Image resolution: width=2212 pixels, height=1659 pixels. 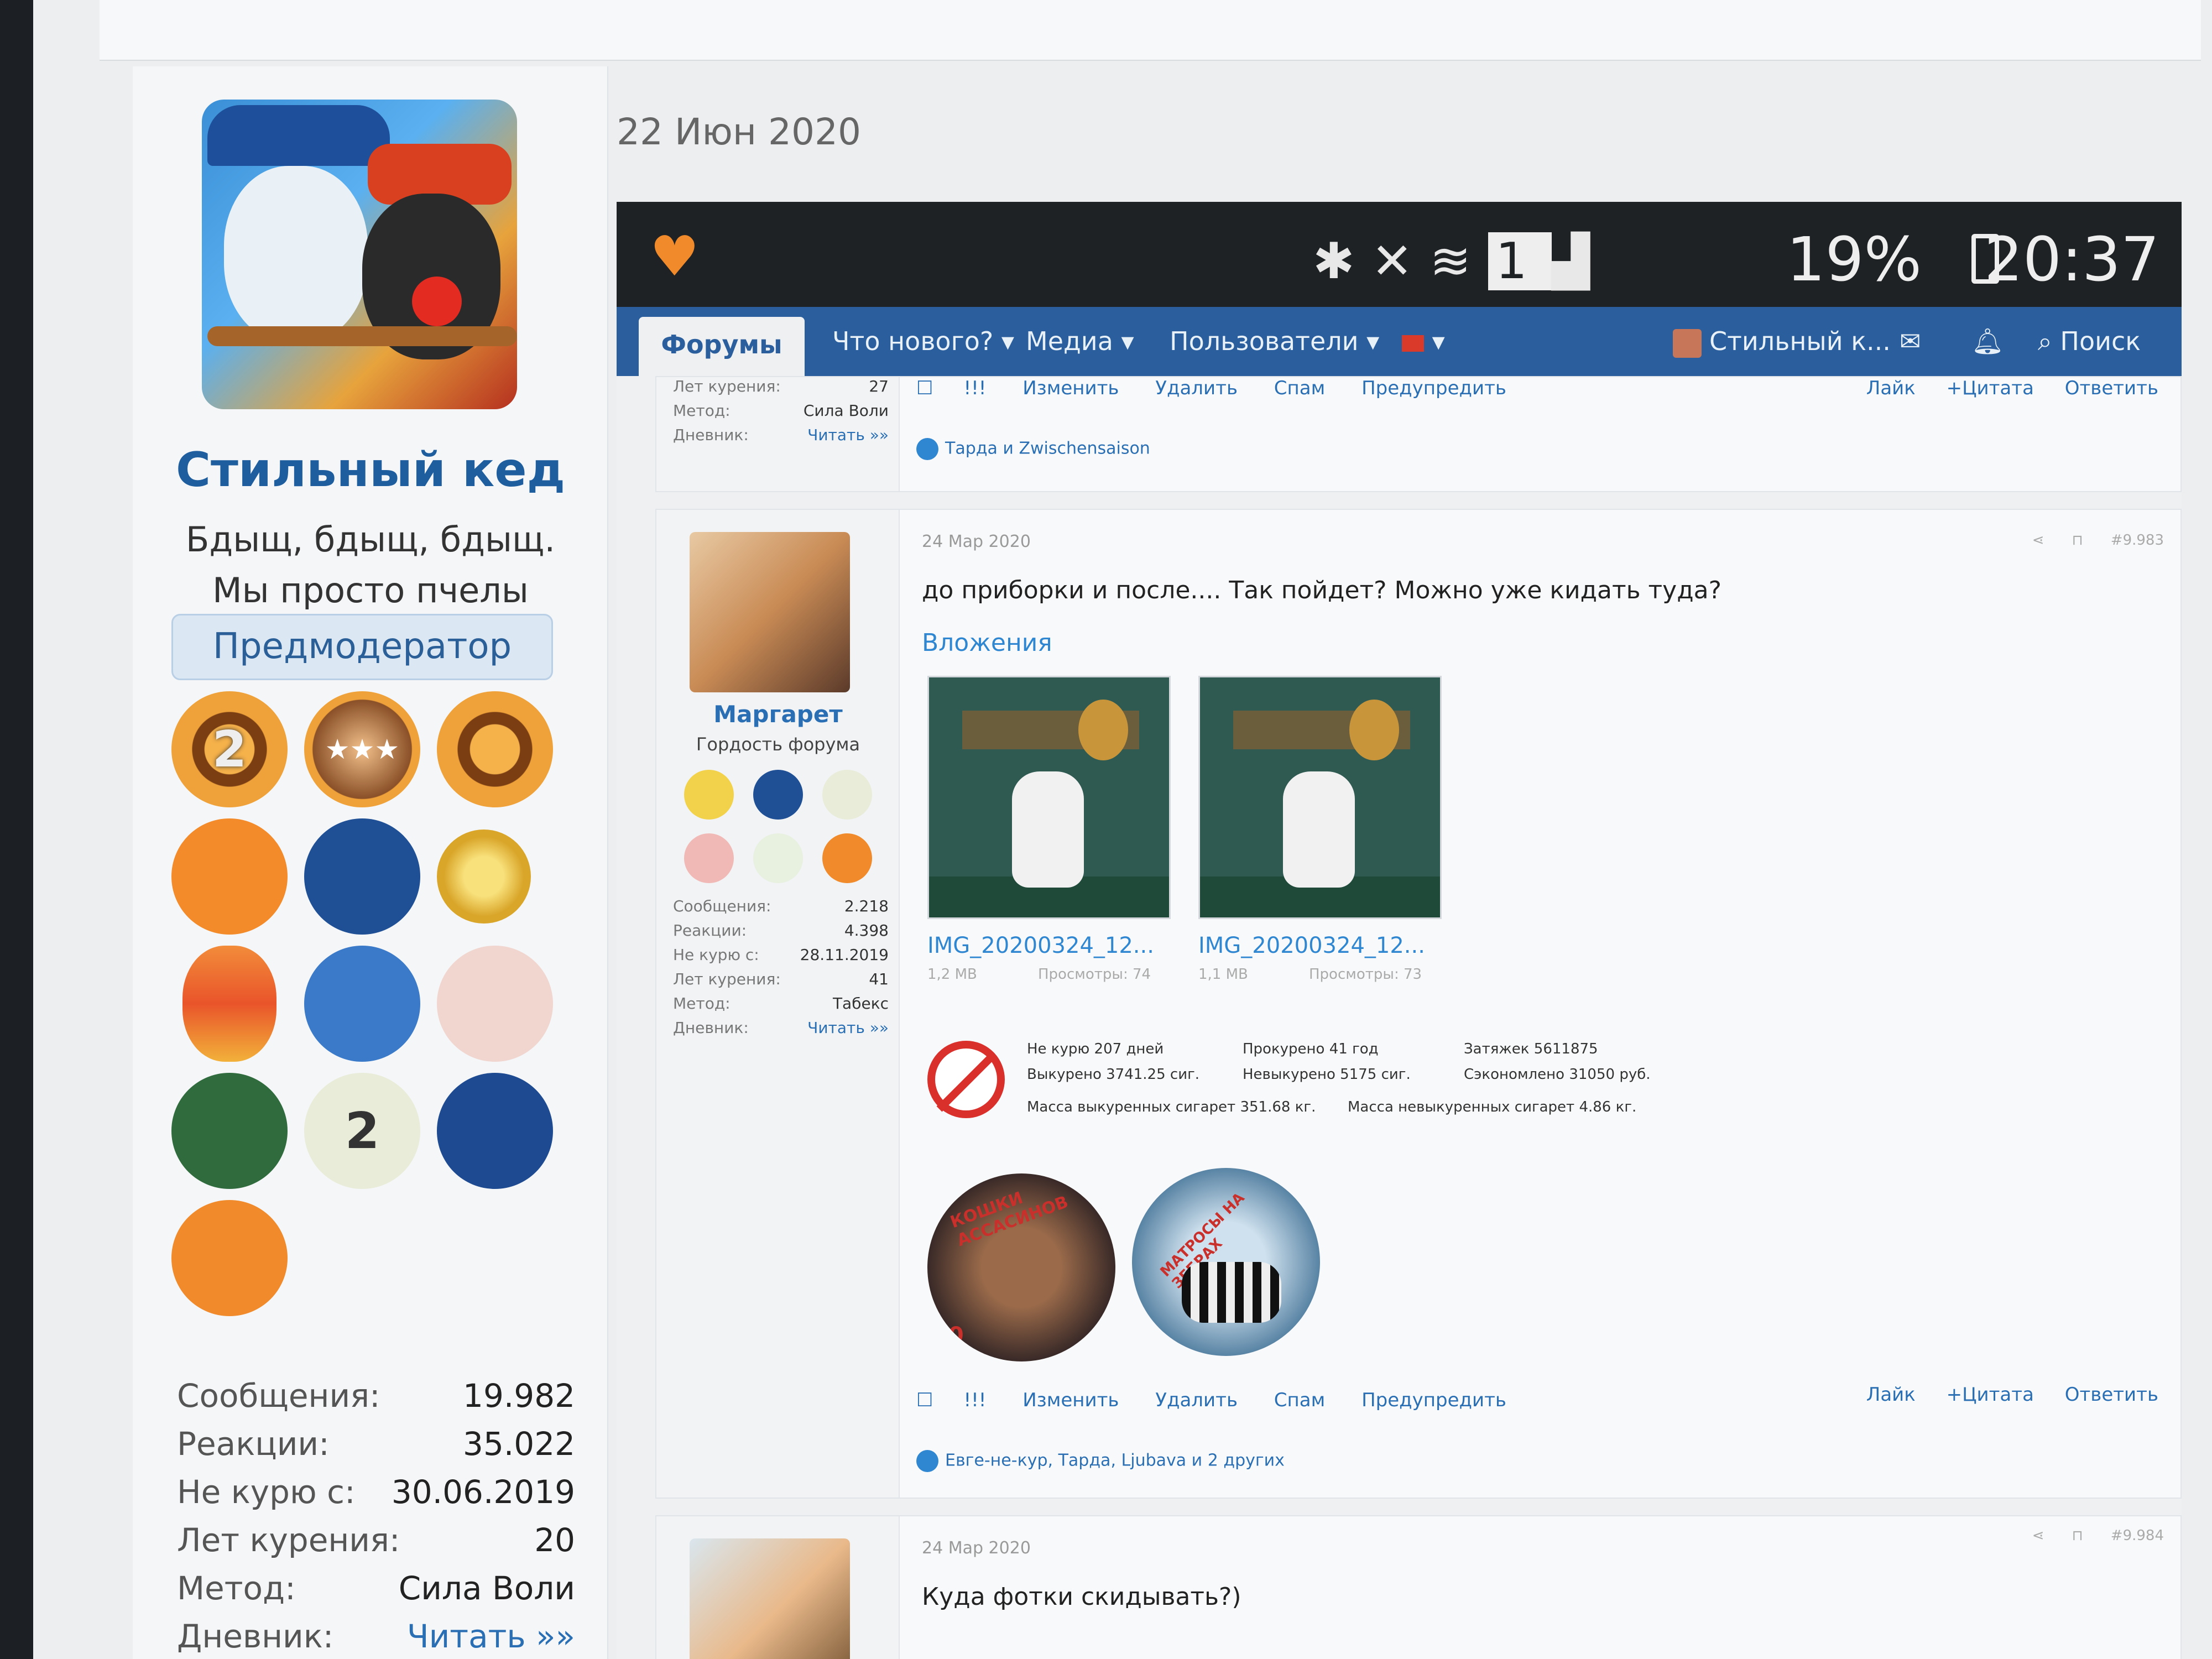 I want to click on reactions-bar: Евге-не-кур, Тарда, Ljubava и 2 других, so click(x=1101, y=1461).